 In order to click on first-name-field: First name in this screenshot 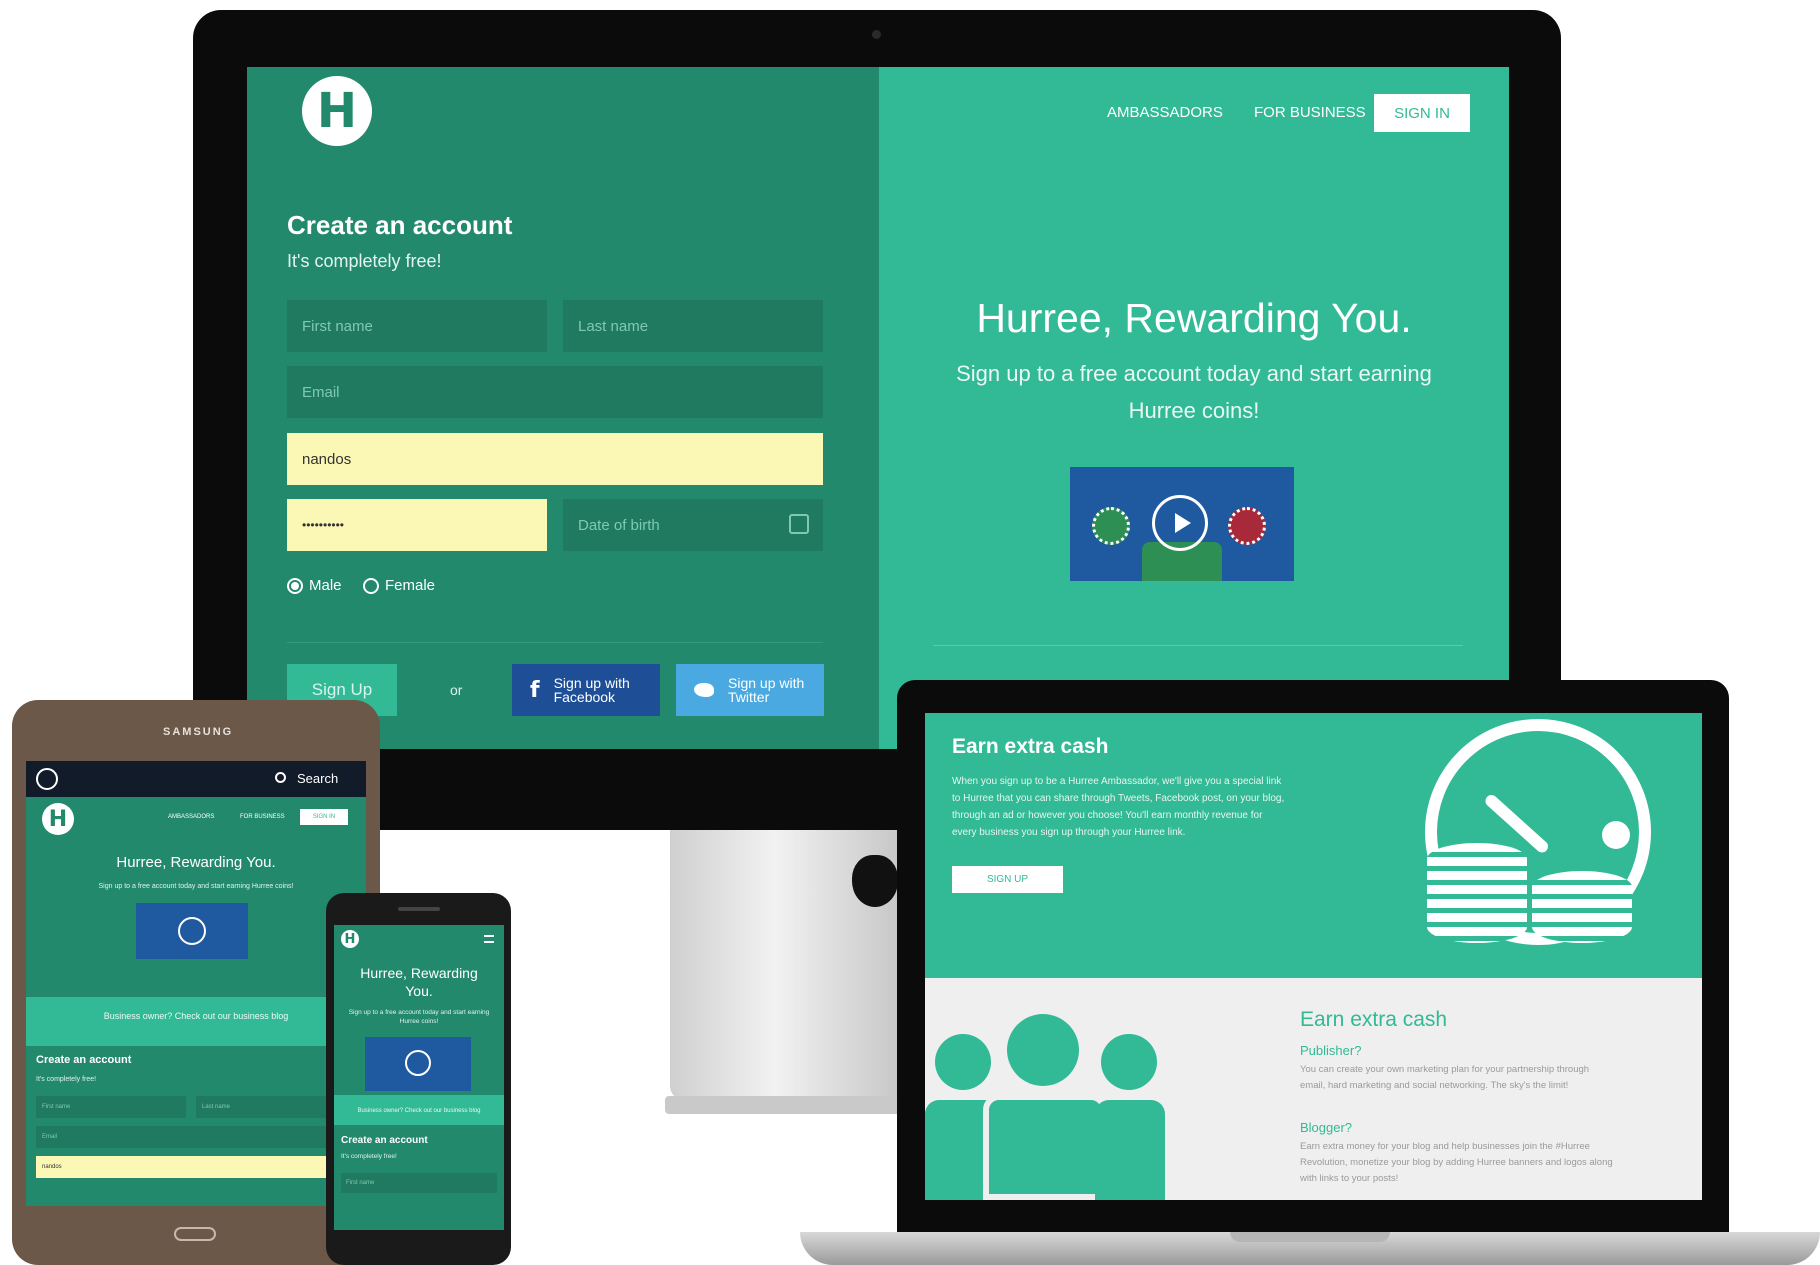, I will do `click(417, 326)`.